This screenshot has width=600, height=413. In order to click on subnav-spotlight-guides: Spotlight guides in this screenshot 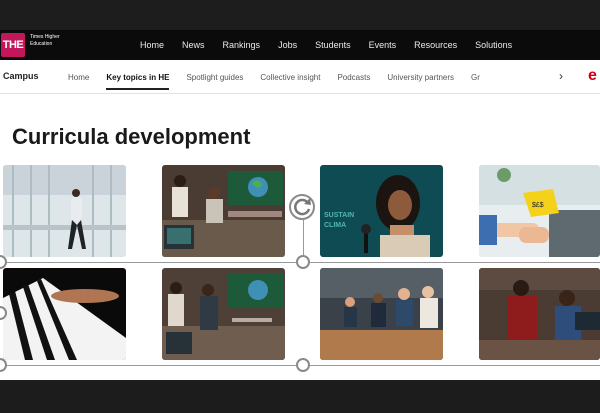, I will do `click(214, 77)`.